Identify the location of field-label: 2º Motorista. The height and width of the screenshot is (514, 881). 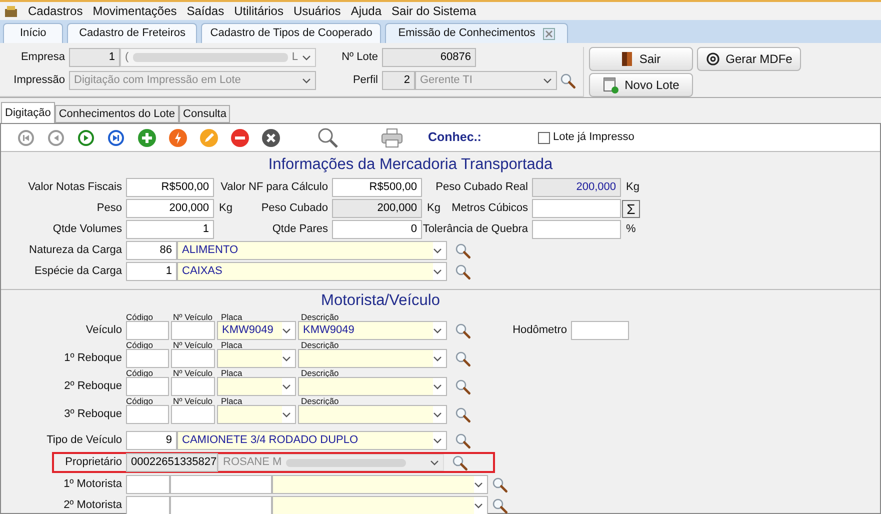
(93, 506).